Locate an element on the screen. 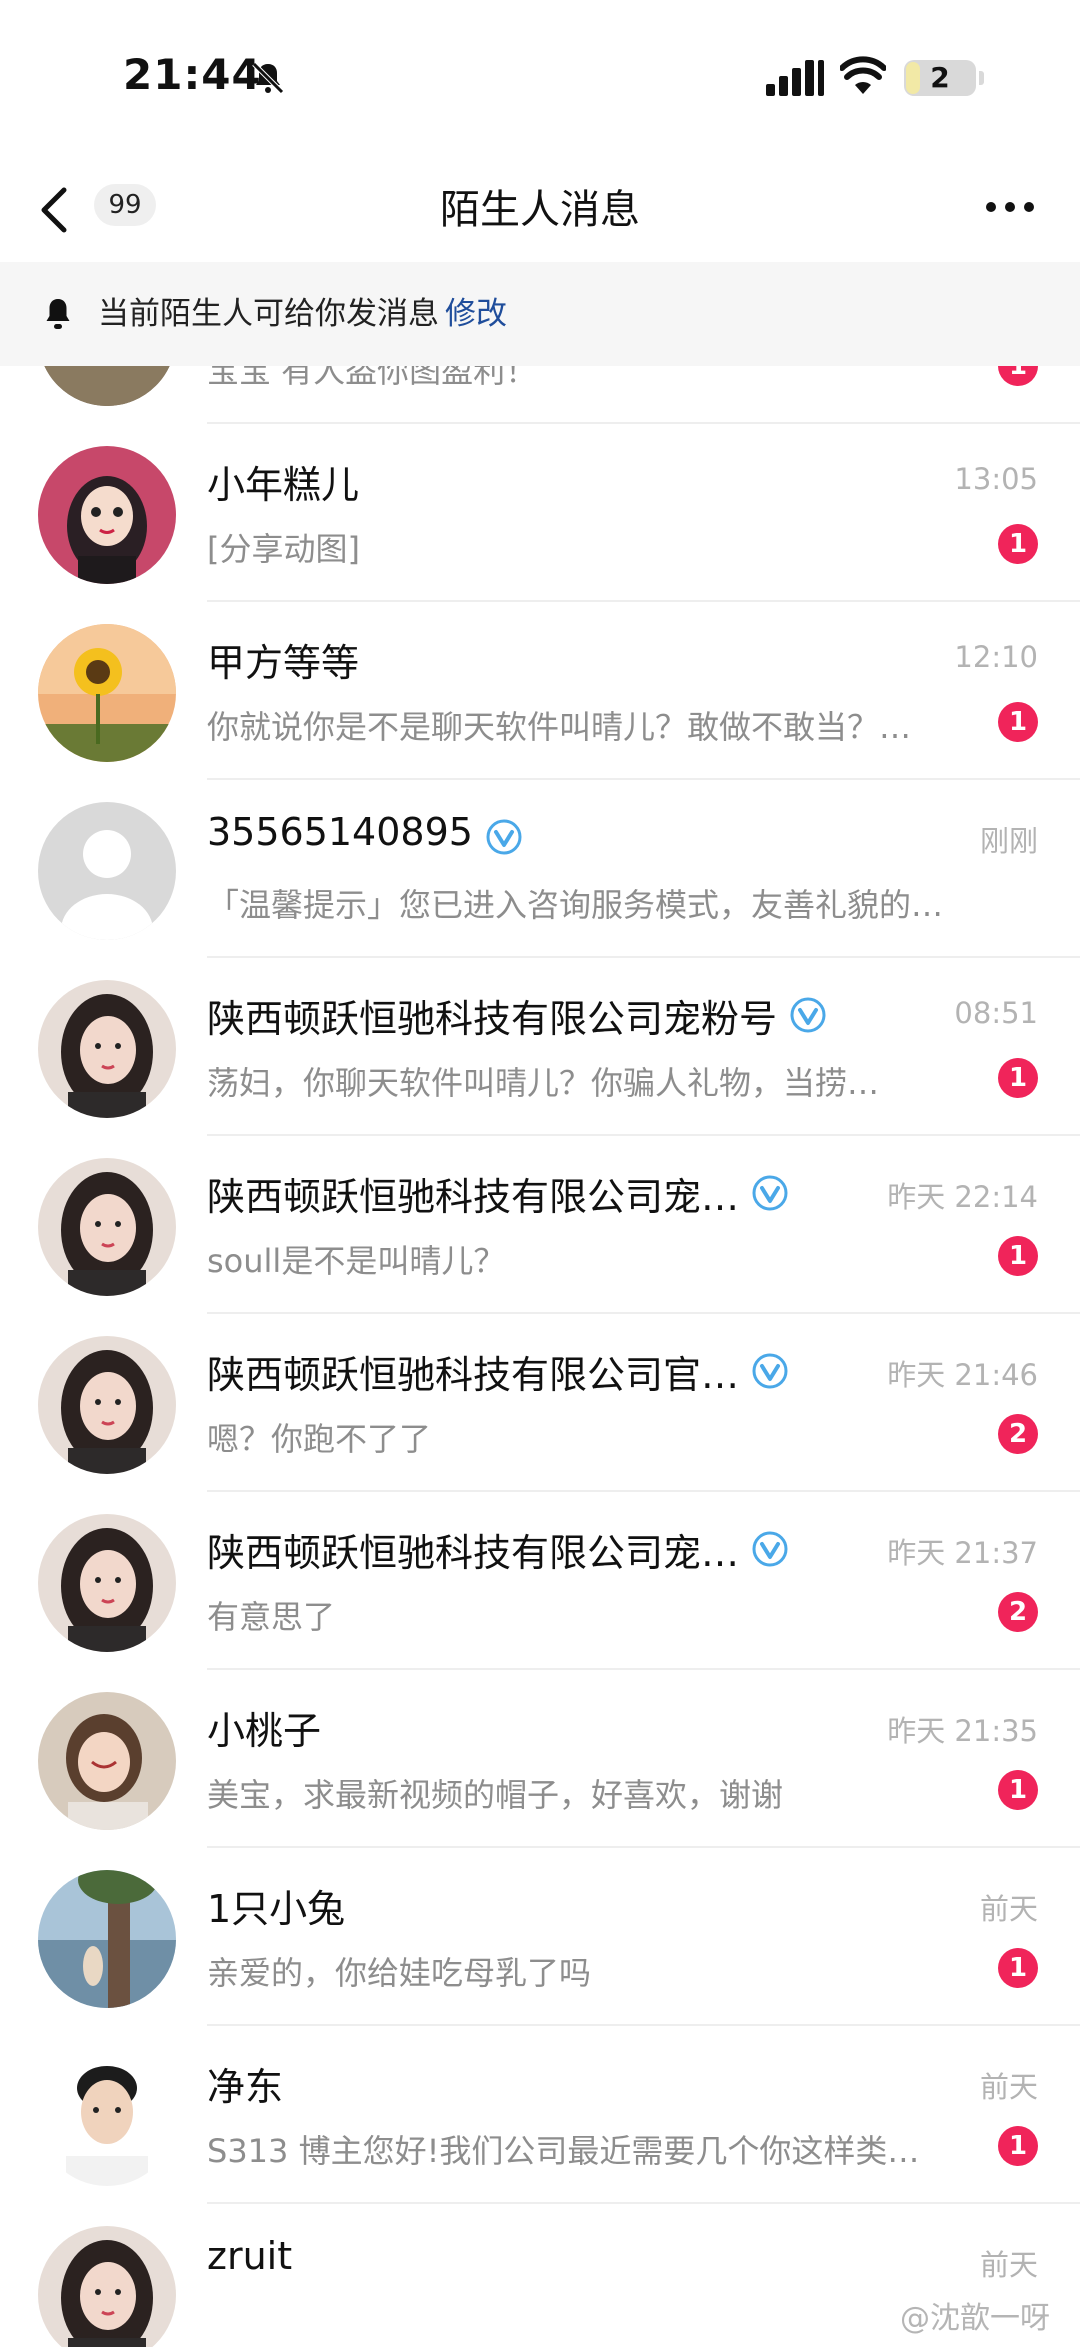  conversation-row: 睡觉盖被踹13:58宝宝 有人盗你图盈利！1 is located at coordinates (540, 395).